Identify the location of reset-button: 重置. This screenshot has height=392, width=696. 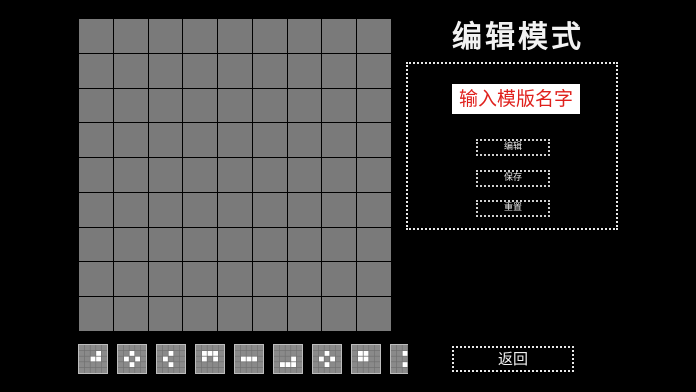
(513, 208).